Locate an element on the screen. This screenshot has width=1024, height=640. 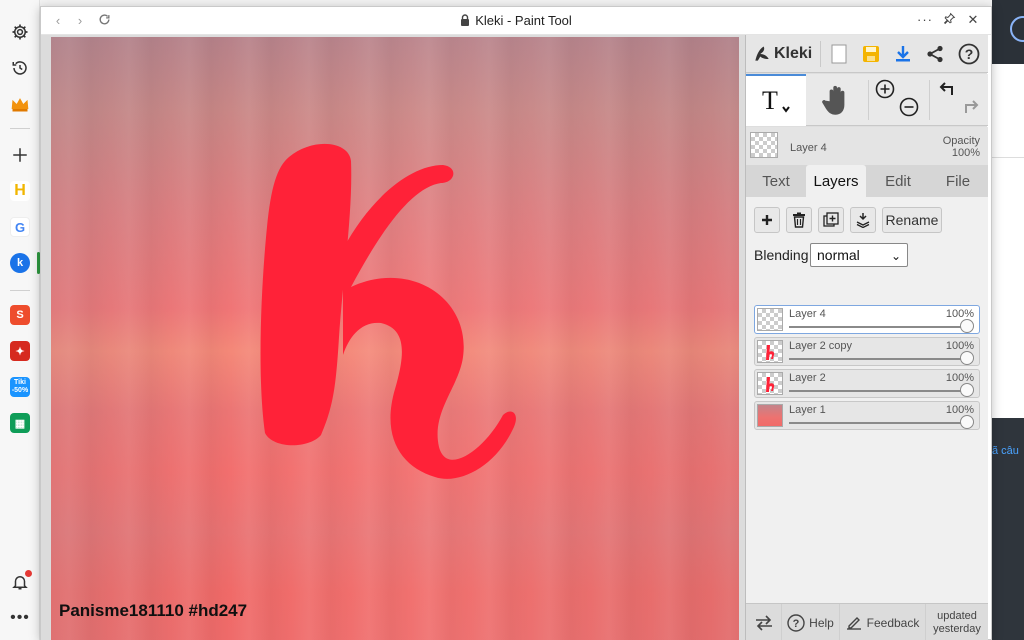
blending-value: normal is located at coordinates (838, 255).